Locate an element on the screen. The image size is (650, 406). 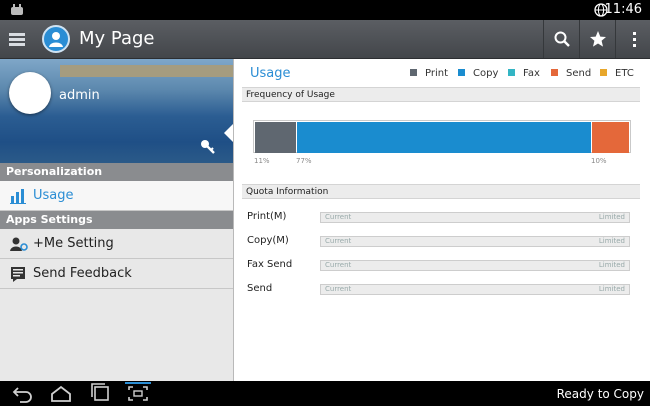
status-time: 11:46 is located at coordinates (623, 9).